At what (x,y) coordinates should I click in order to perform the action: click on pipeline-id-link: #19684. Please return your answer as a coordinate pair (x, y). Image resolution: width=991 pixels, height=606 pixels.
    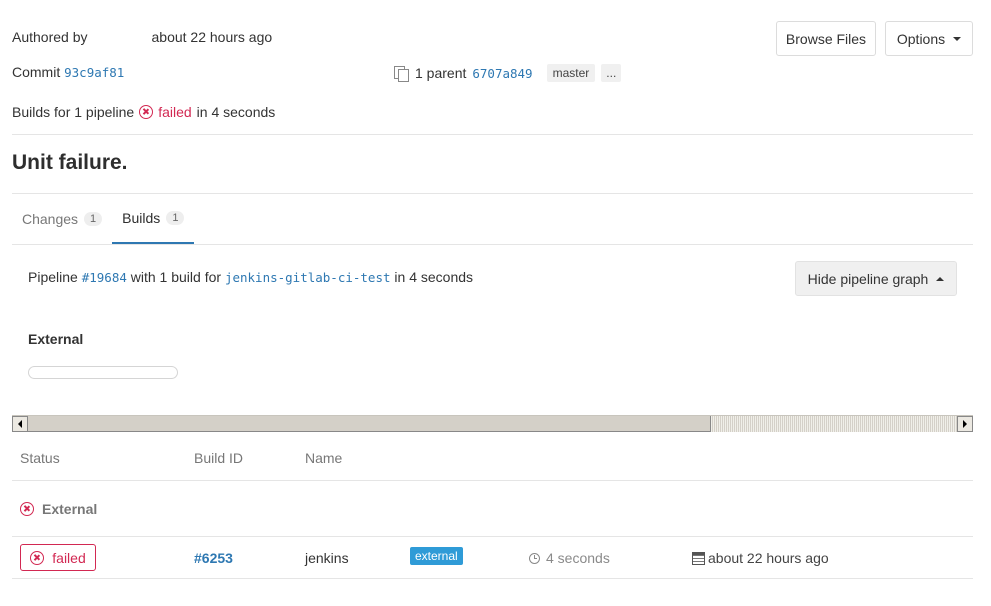
    Looking at the image, I should click on (104, 277).